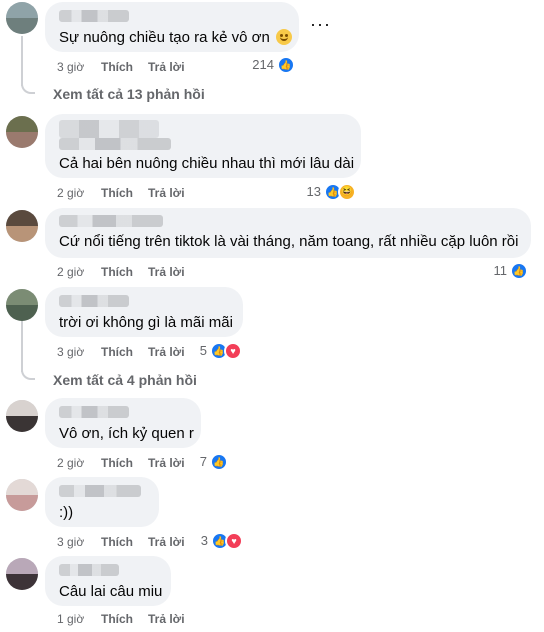 This screenshot has width=544, height=632. I want to click on comment-bubble: :)), so click(102, 502).